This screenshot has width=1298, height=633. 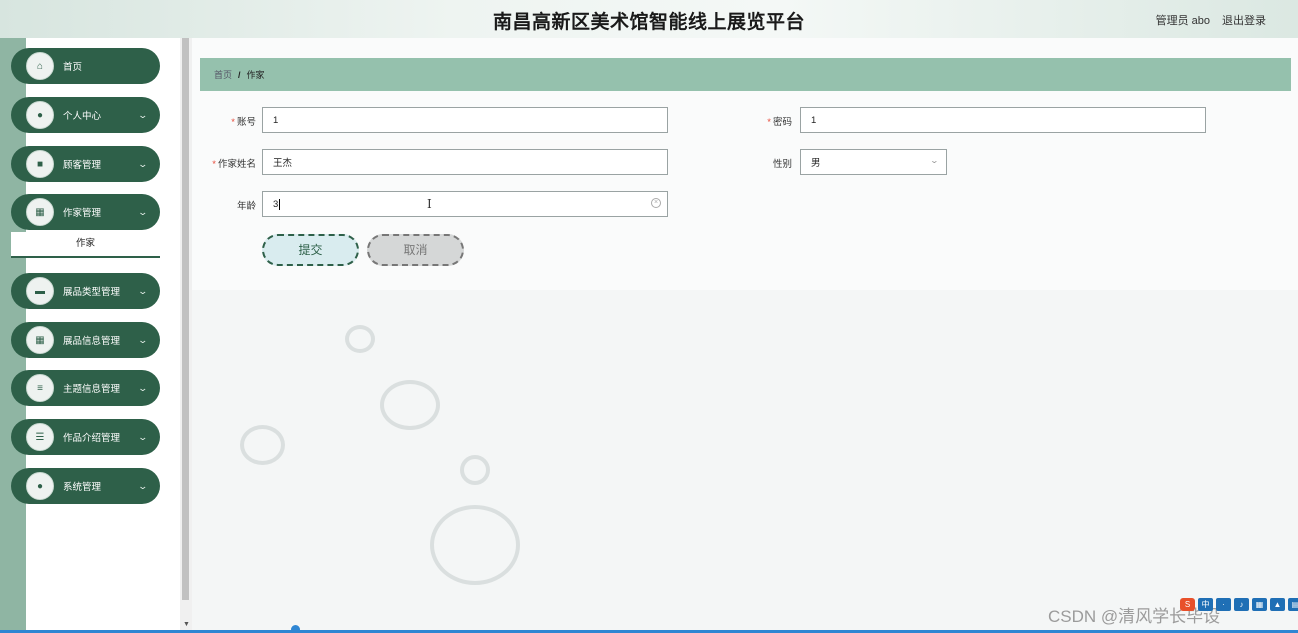 What do you see at coordinates (295, 629) in the screenshot?
I see `bottom-progress-dot` at bounding box center [295, 629].